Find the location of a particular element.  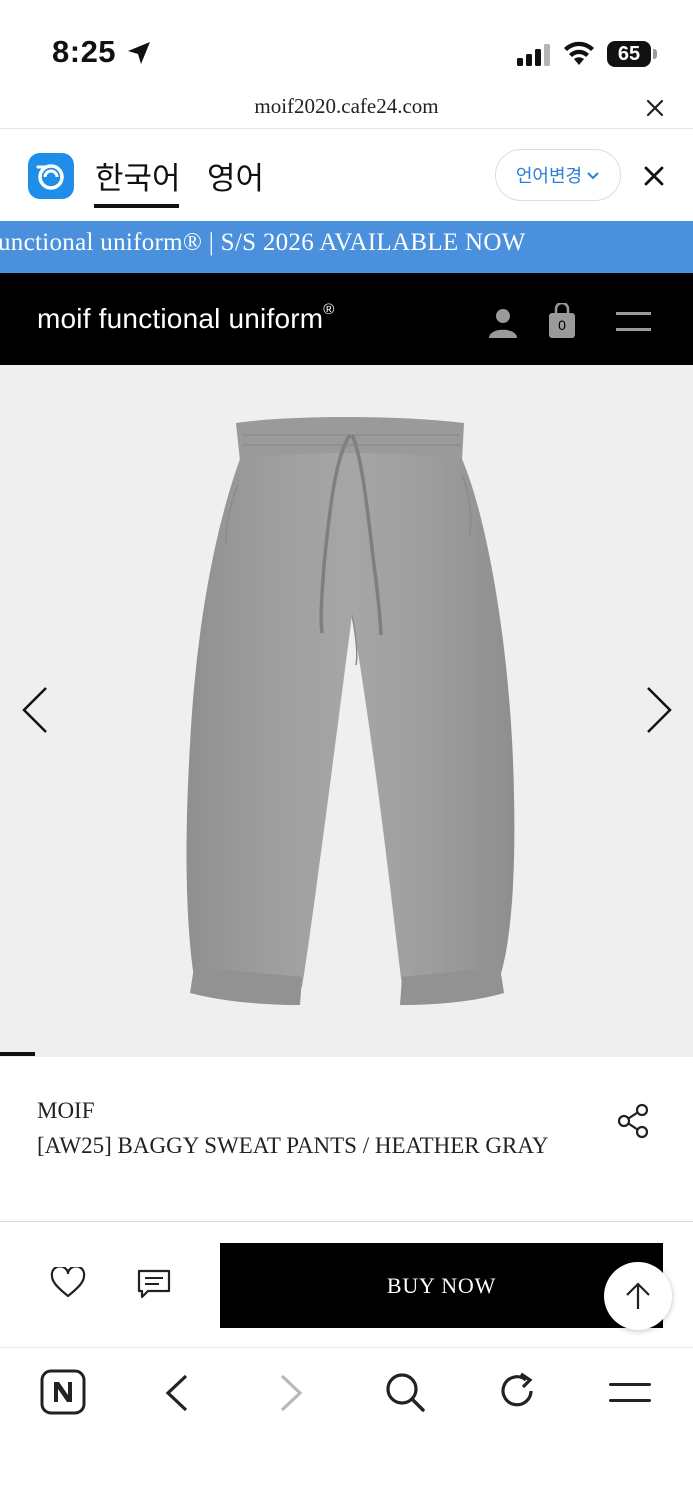

battery-cap is located at coordinates (655, 54).